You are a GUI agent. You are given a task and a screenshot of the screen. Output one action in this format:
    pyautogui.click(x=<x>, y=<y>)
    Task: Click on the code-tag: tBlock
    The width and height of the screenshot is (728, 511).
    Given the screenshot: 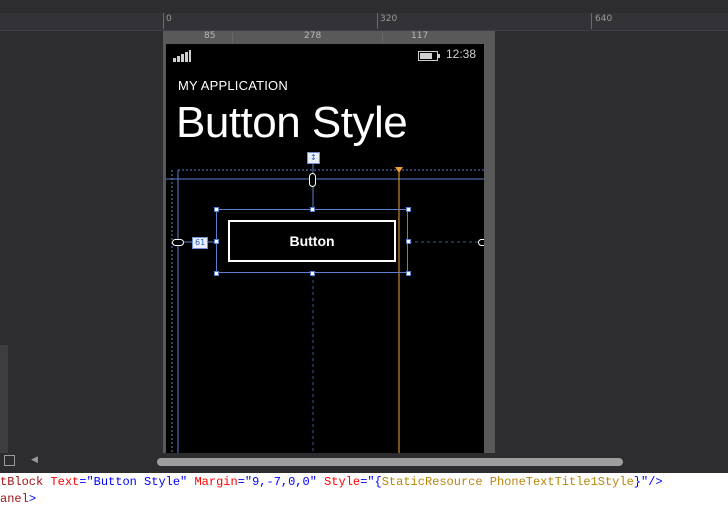 What is the action you would take?
    pyautogui.click(x=22, y=482)
    